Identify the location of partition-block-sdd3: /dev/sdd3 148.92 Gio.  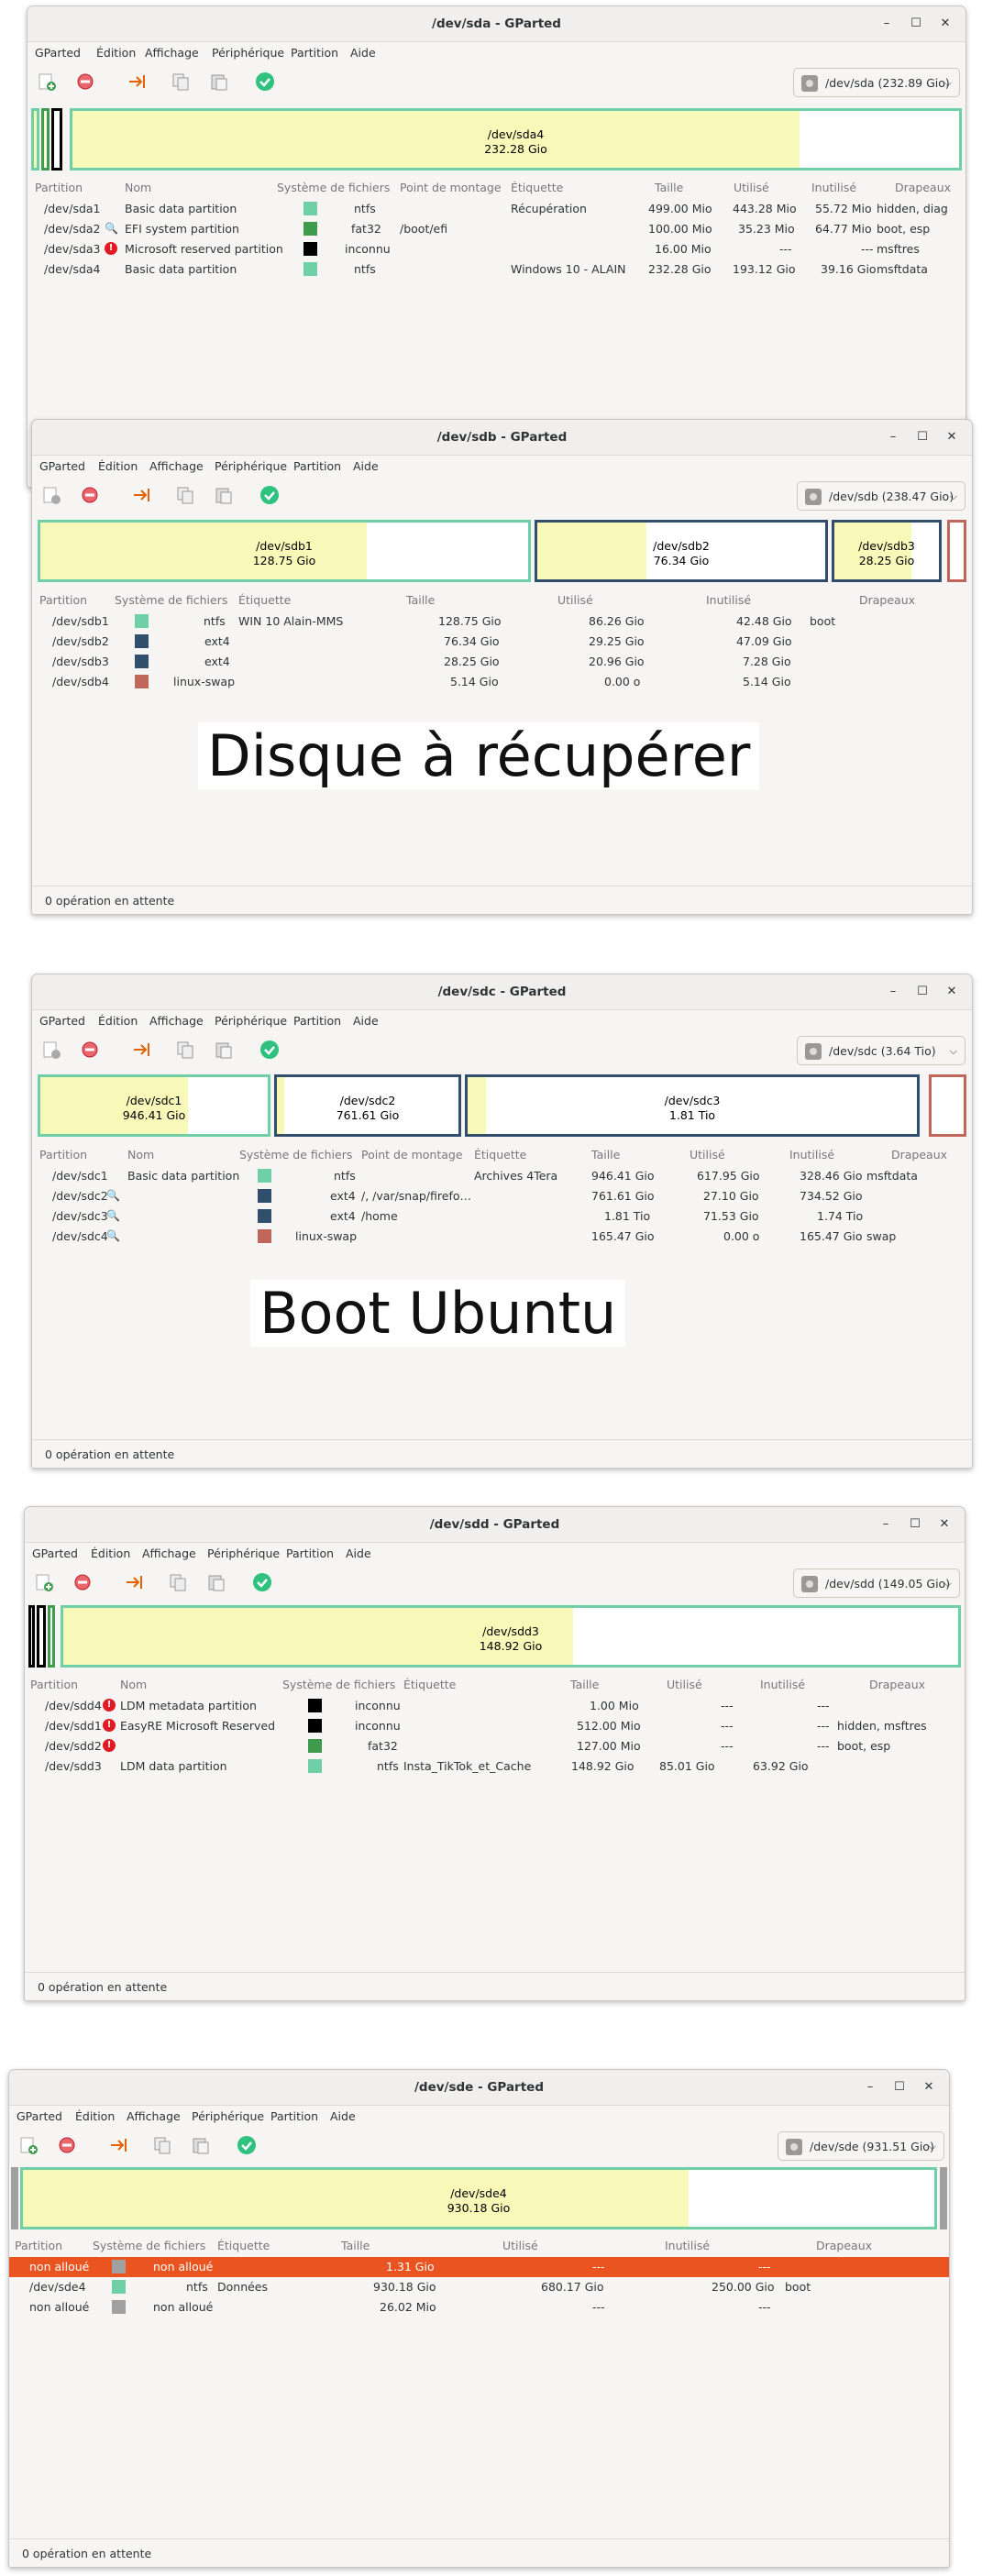
(511, 1636).